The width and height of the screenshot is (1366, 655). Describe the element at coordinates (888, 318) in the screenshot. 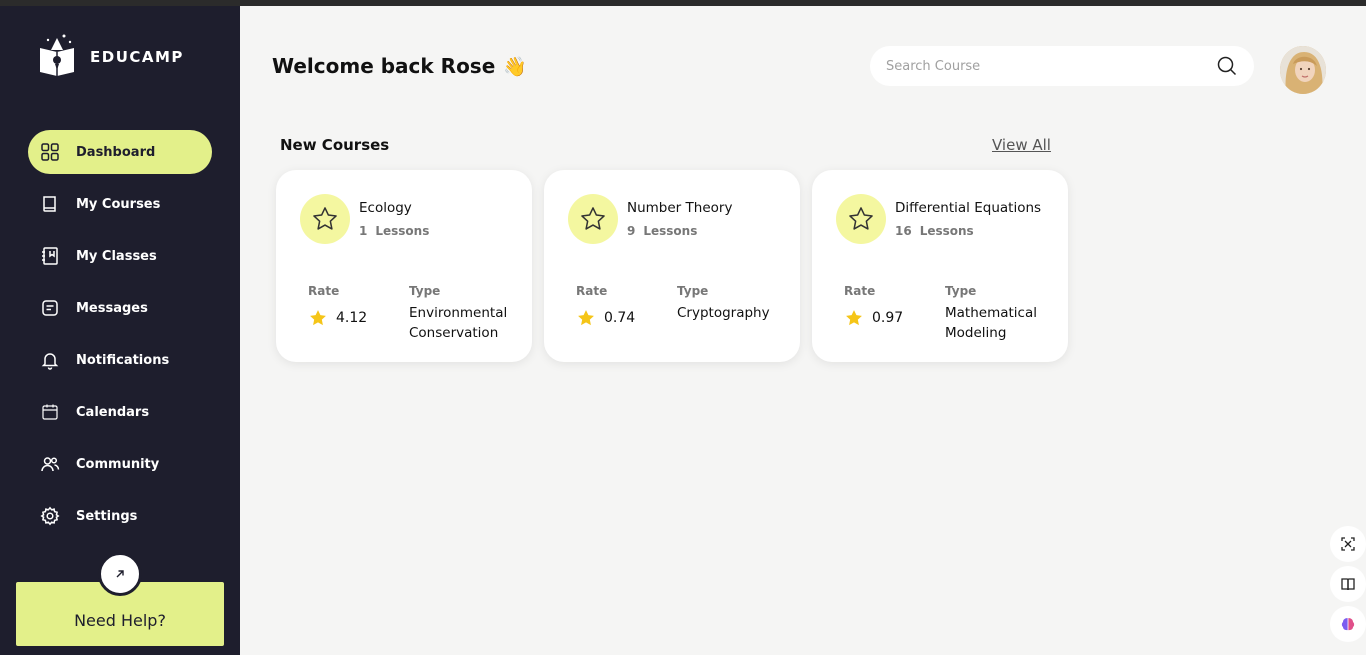

I see `rate-value: 0.97` at that location.